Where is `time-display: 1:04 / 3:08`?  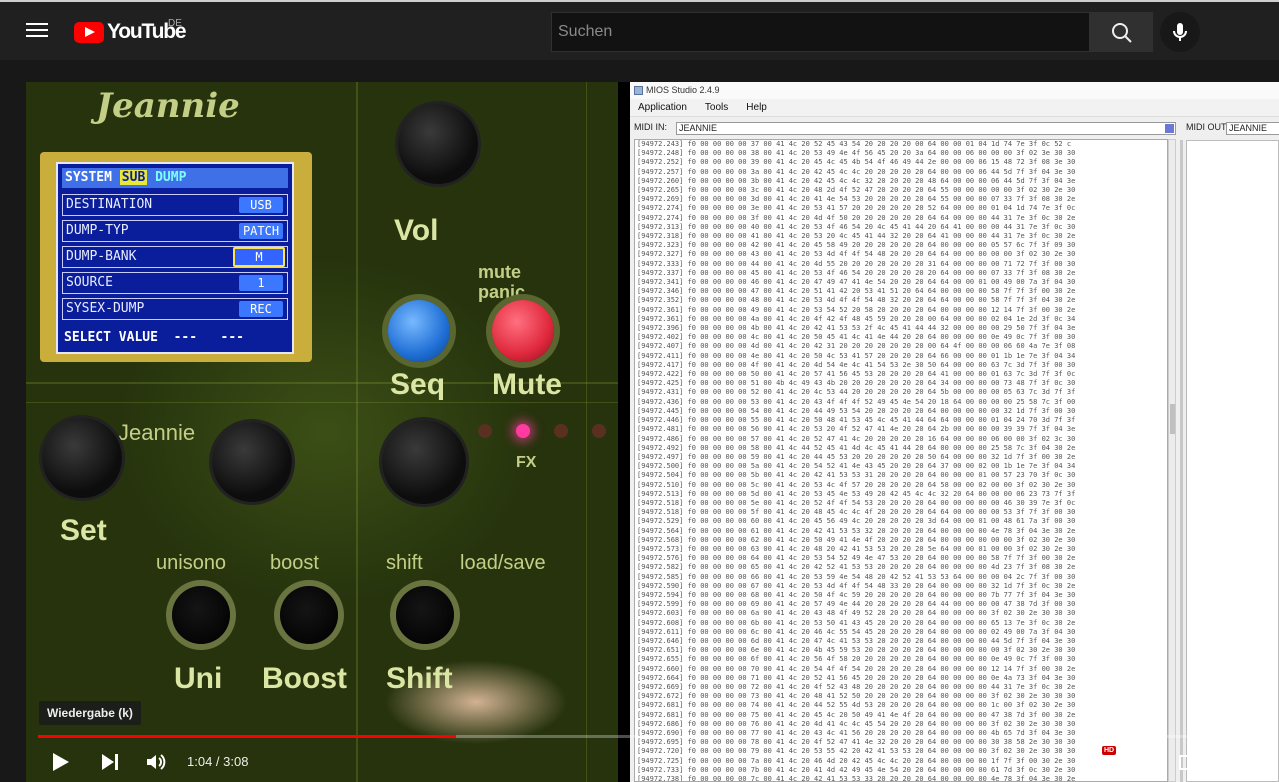 time-display: 1:04 / 3:08 is located at coordinates (218, 761).